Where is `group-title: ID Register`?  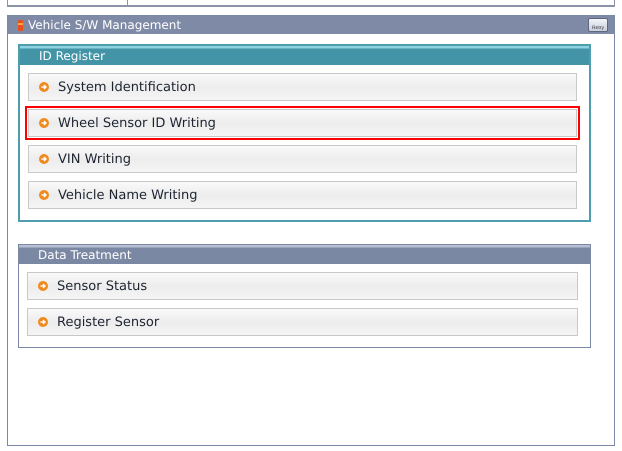
group-title: ID Register is located at coordinates (304, 55).